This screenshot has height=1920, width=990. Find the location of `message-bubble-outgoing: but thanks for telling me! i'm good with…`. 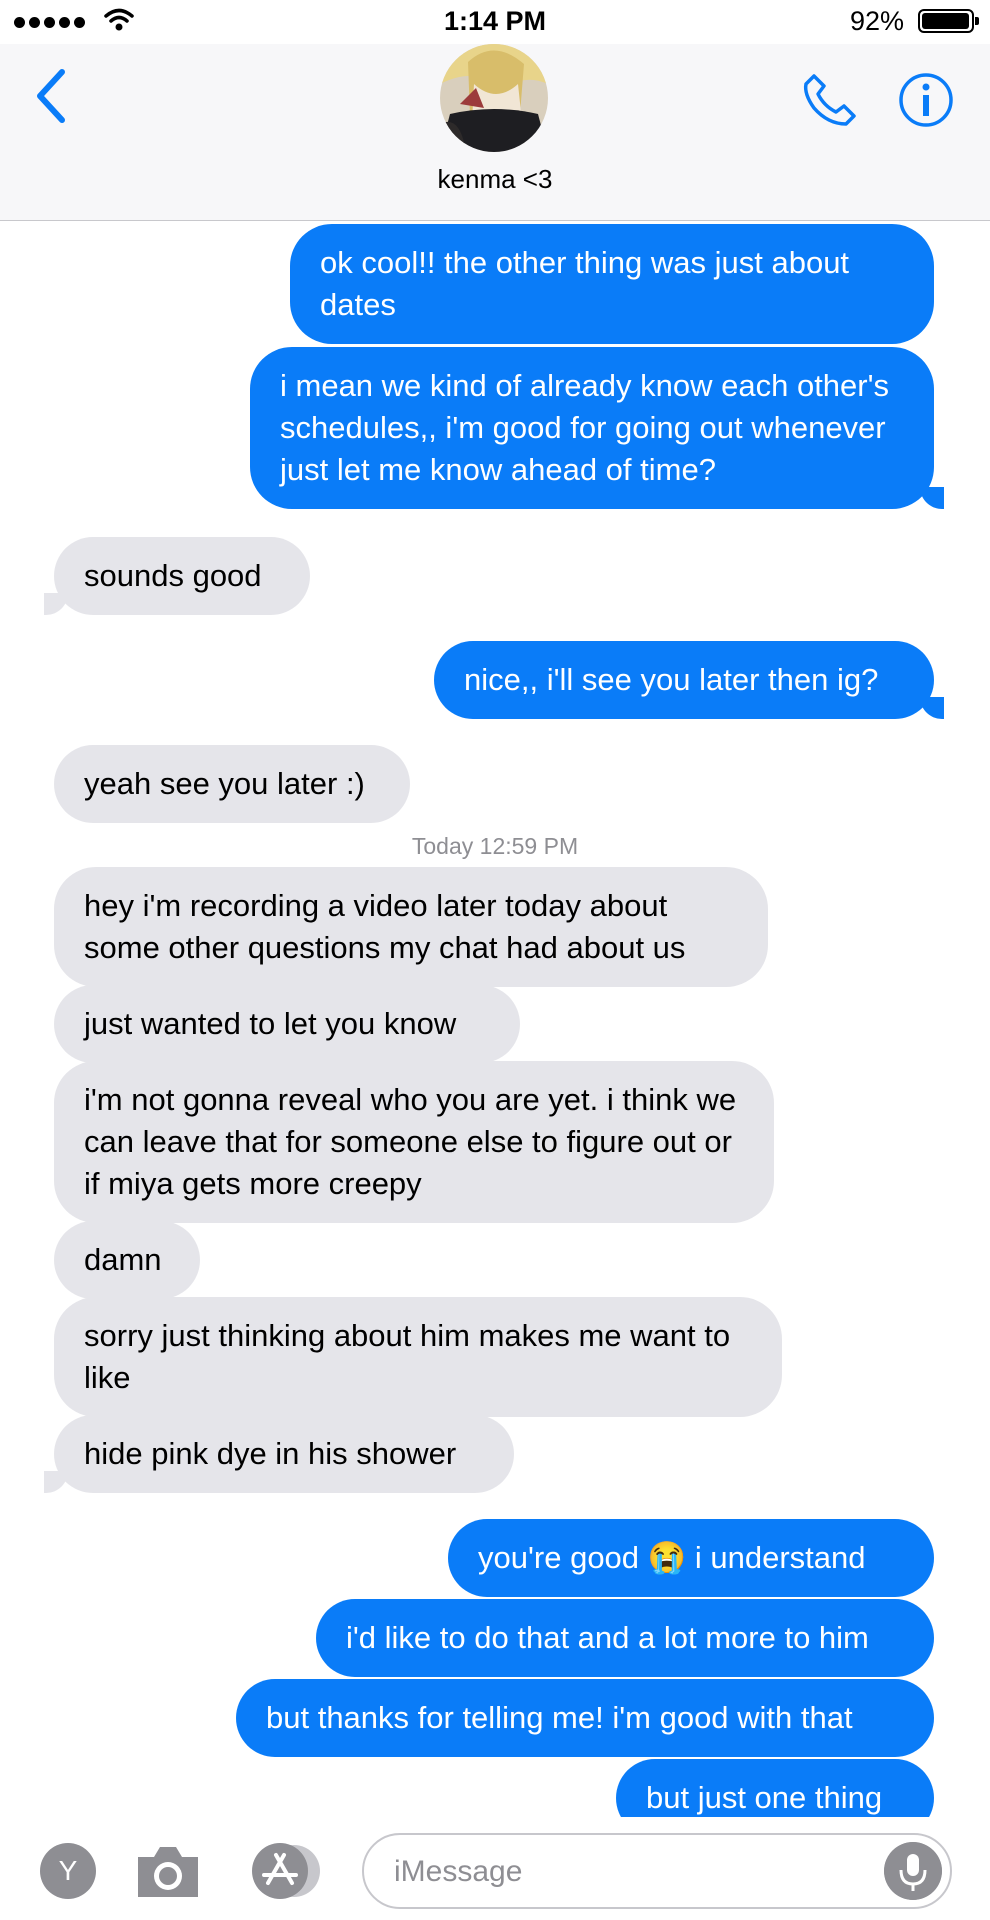

message-bubble-outgoing: but thanks for telling me! i'm good with… is located at coordinates (585, 1718).